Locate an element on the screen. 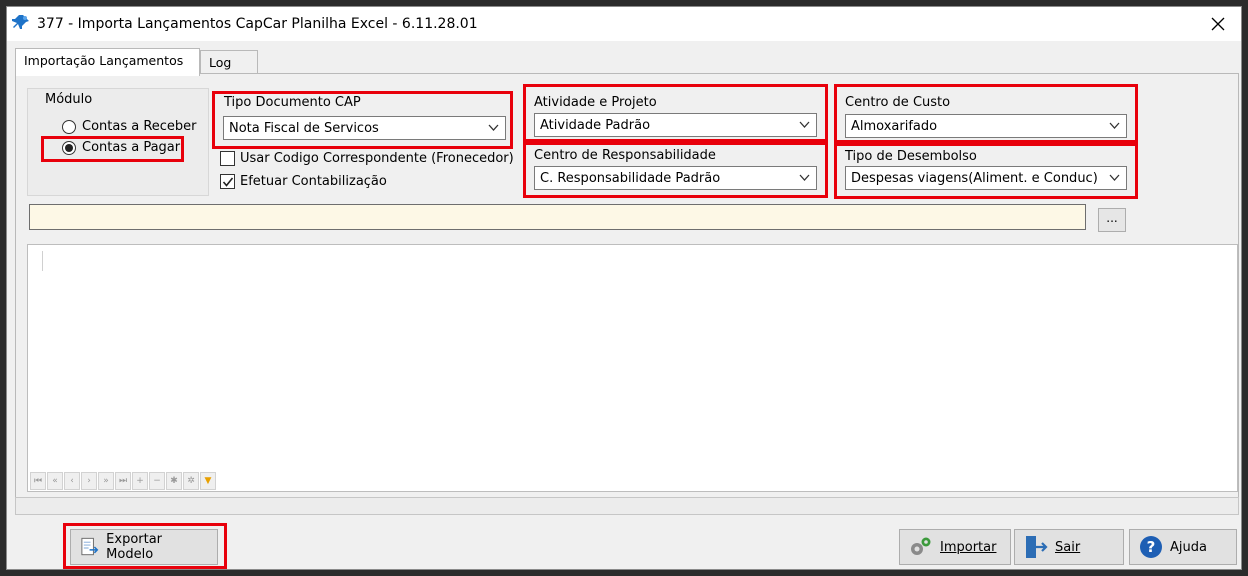 The height and width of the screenshot is (576, 1248). importar-label: Importar is located at coordinates (968, 547).